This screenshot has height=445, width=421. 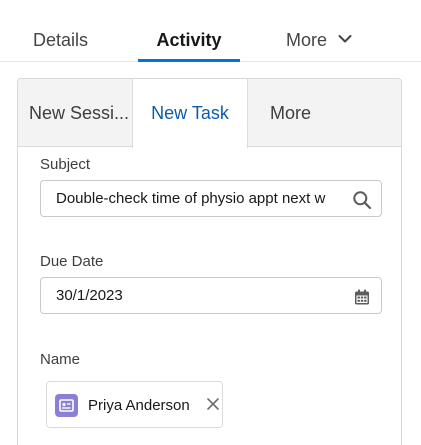 I want to click on name-label: Name, so click(x=60, y=359).